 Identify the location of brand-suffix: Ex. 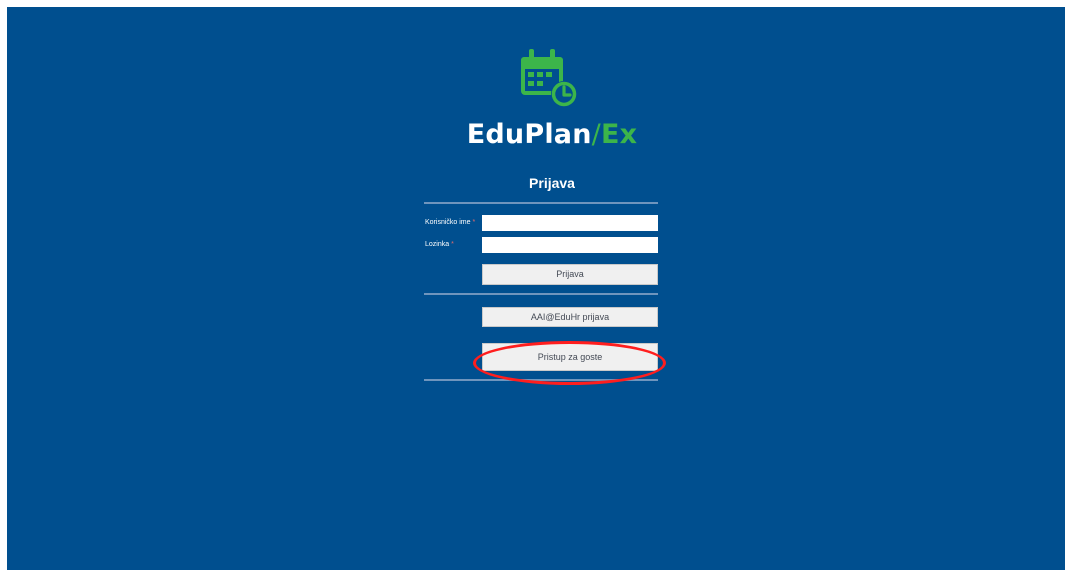
(619, 134).